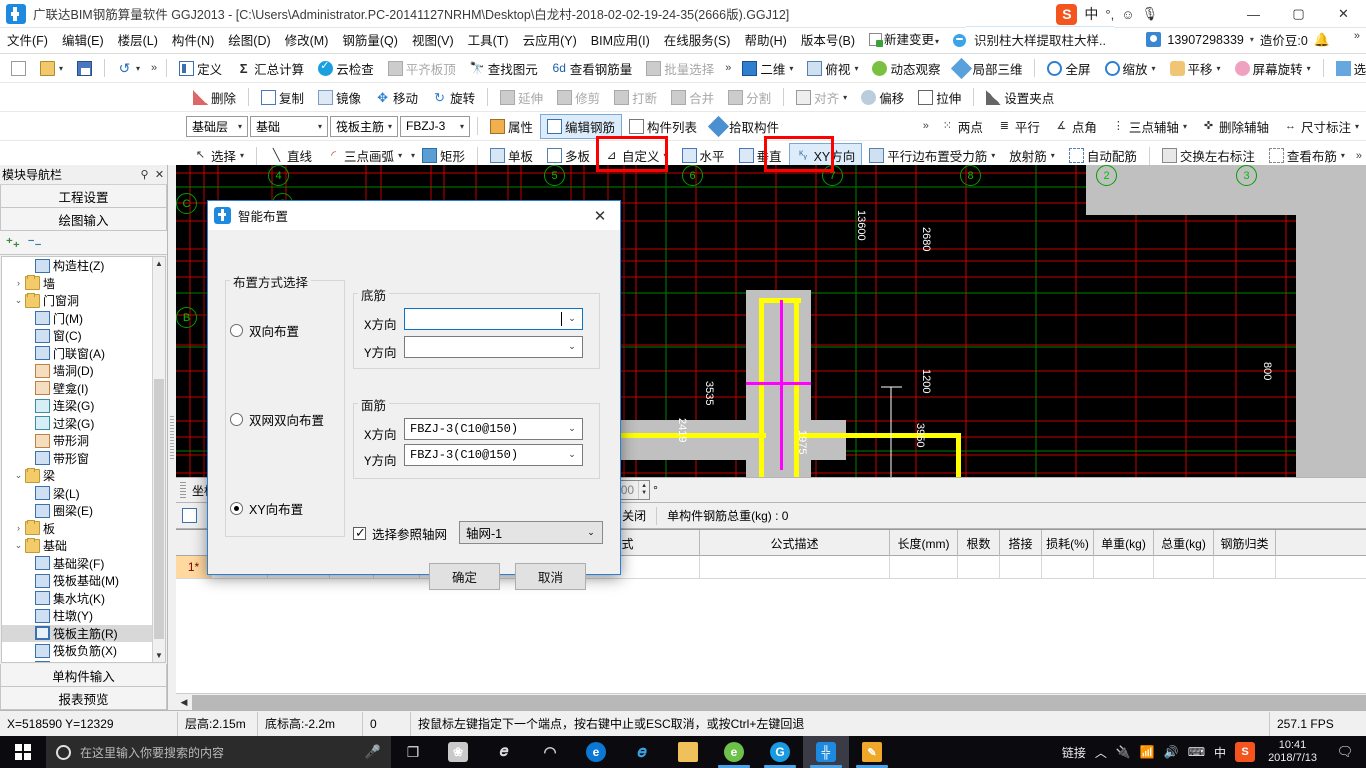 This screenshot has width=1366, height=768. What do you see at coordinates (77, 494) in the screenshot?
I see `tree-item: 梁(L)` at bounding box center [77, 494].